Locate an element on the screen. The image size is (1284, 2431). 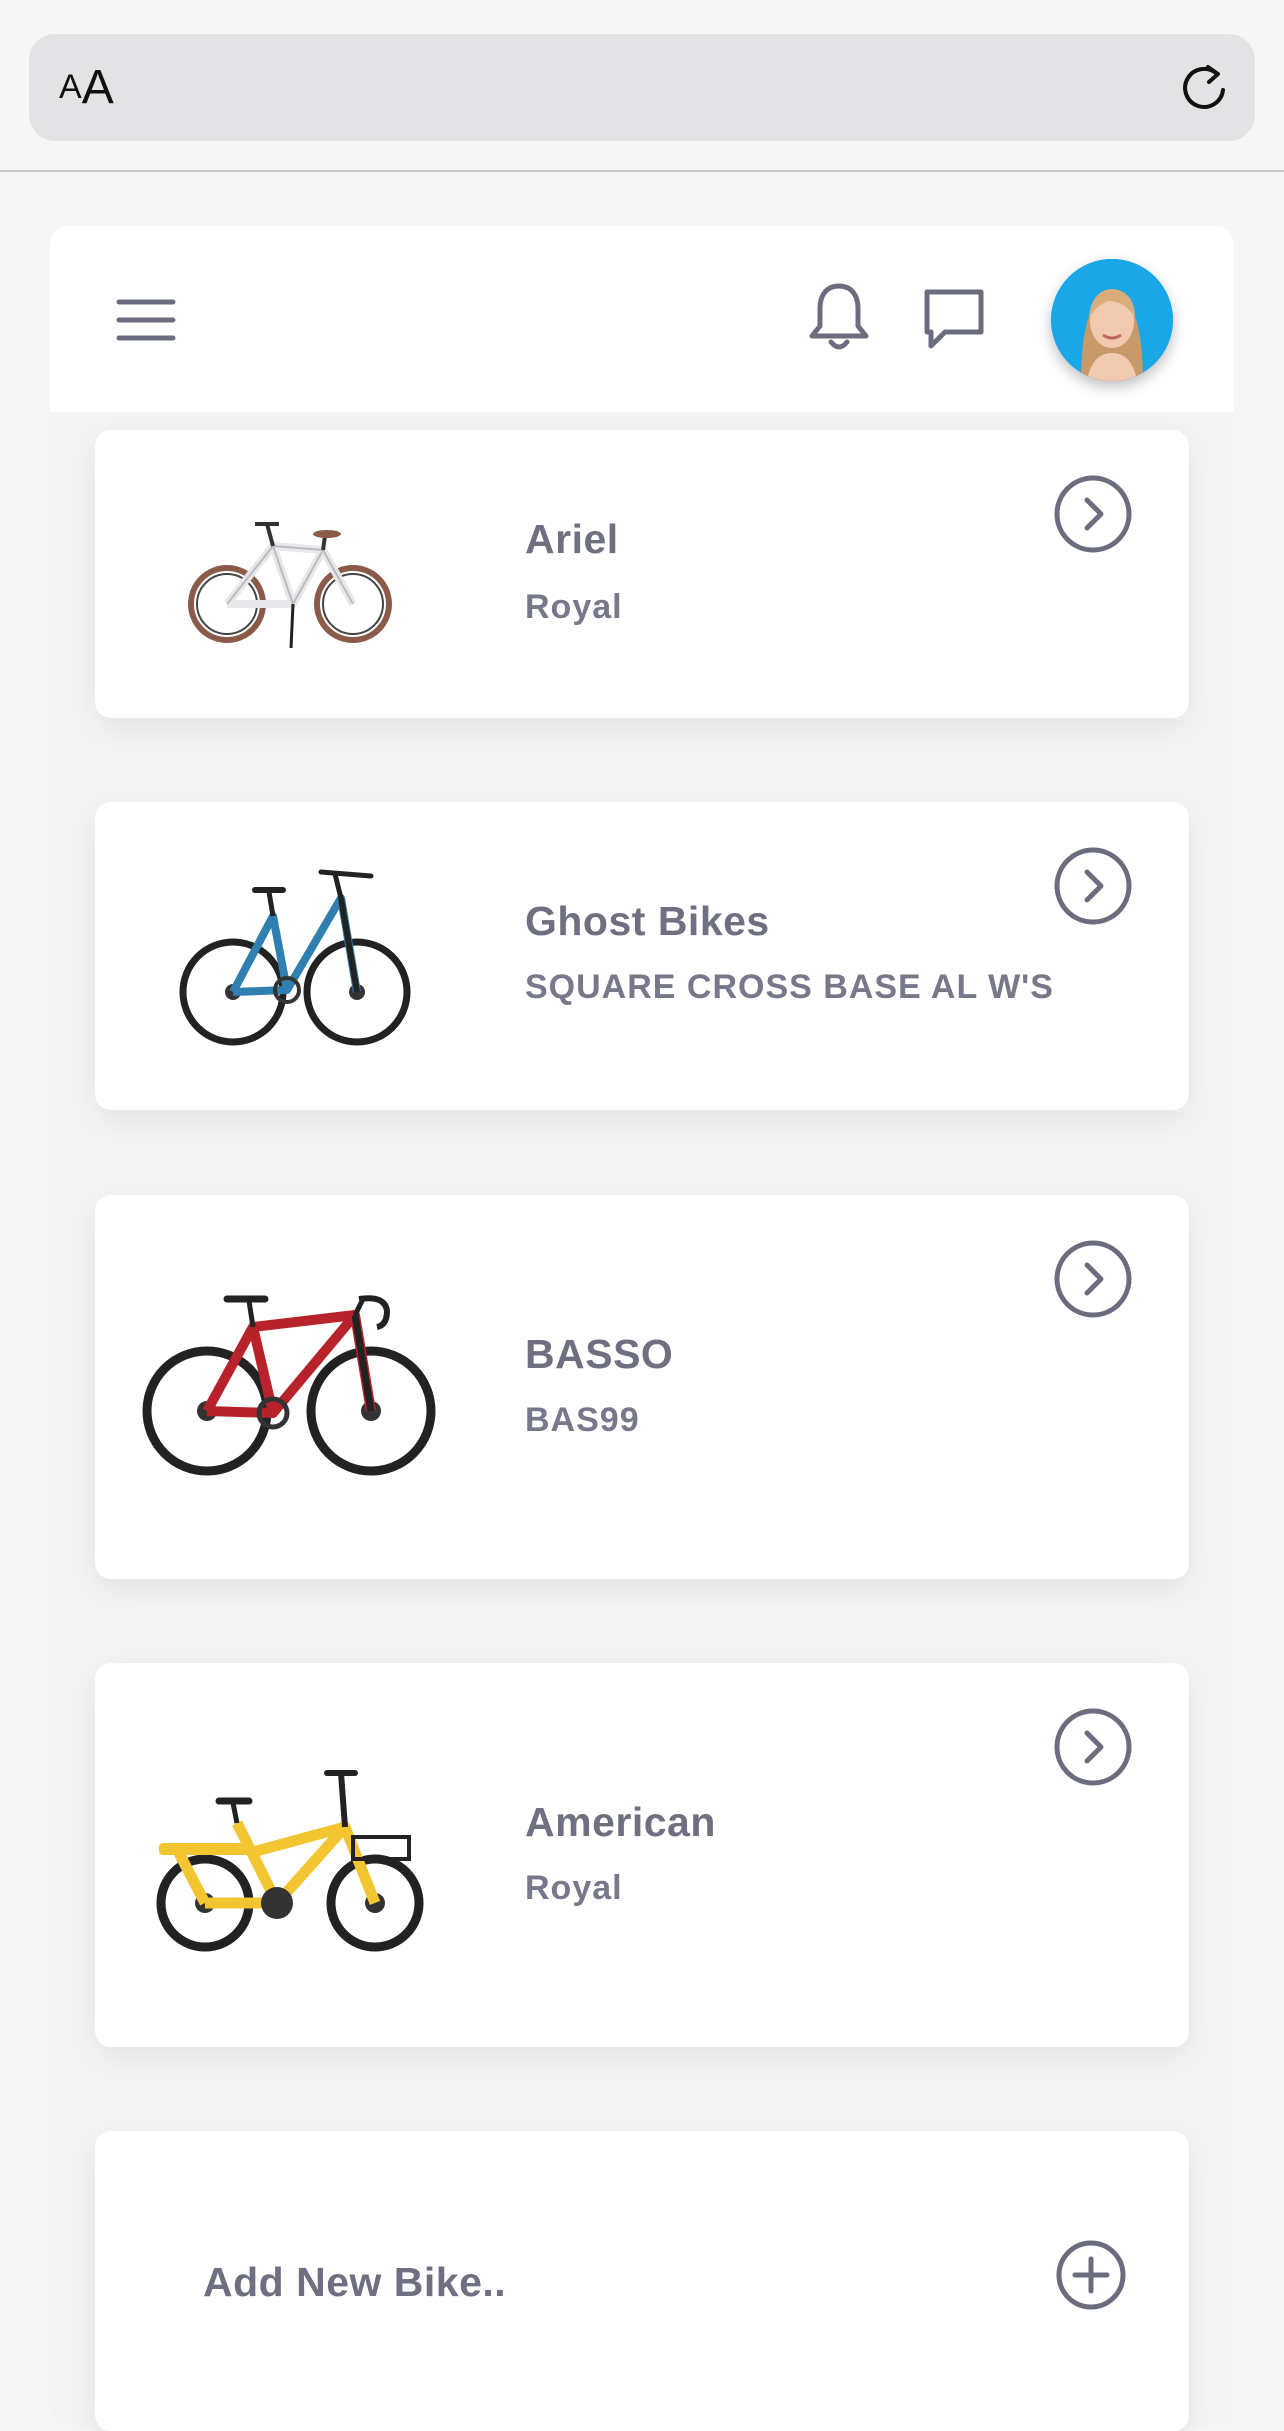
browser-toolbar: A A is located at coordinates (642, 86).